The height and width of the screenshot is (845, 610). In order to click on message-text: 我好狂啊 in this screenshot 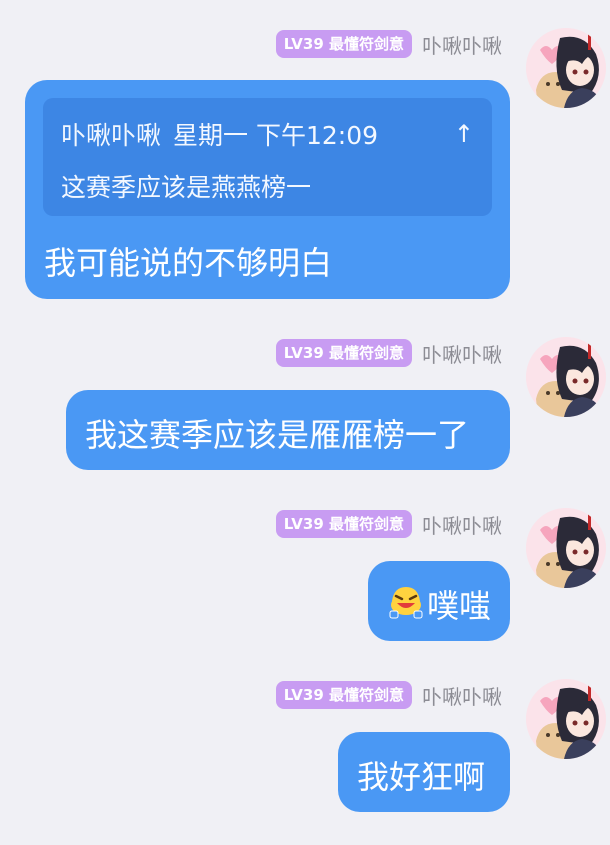, I will do `click(421, 777)`.